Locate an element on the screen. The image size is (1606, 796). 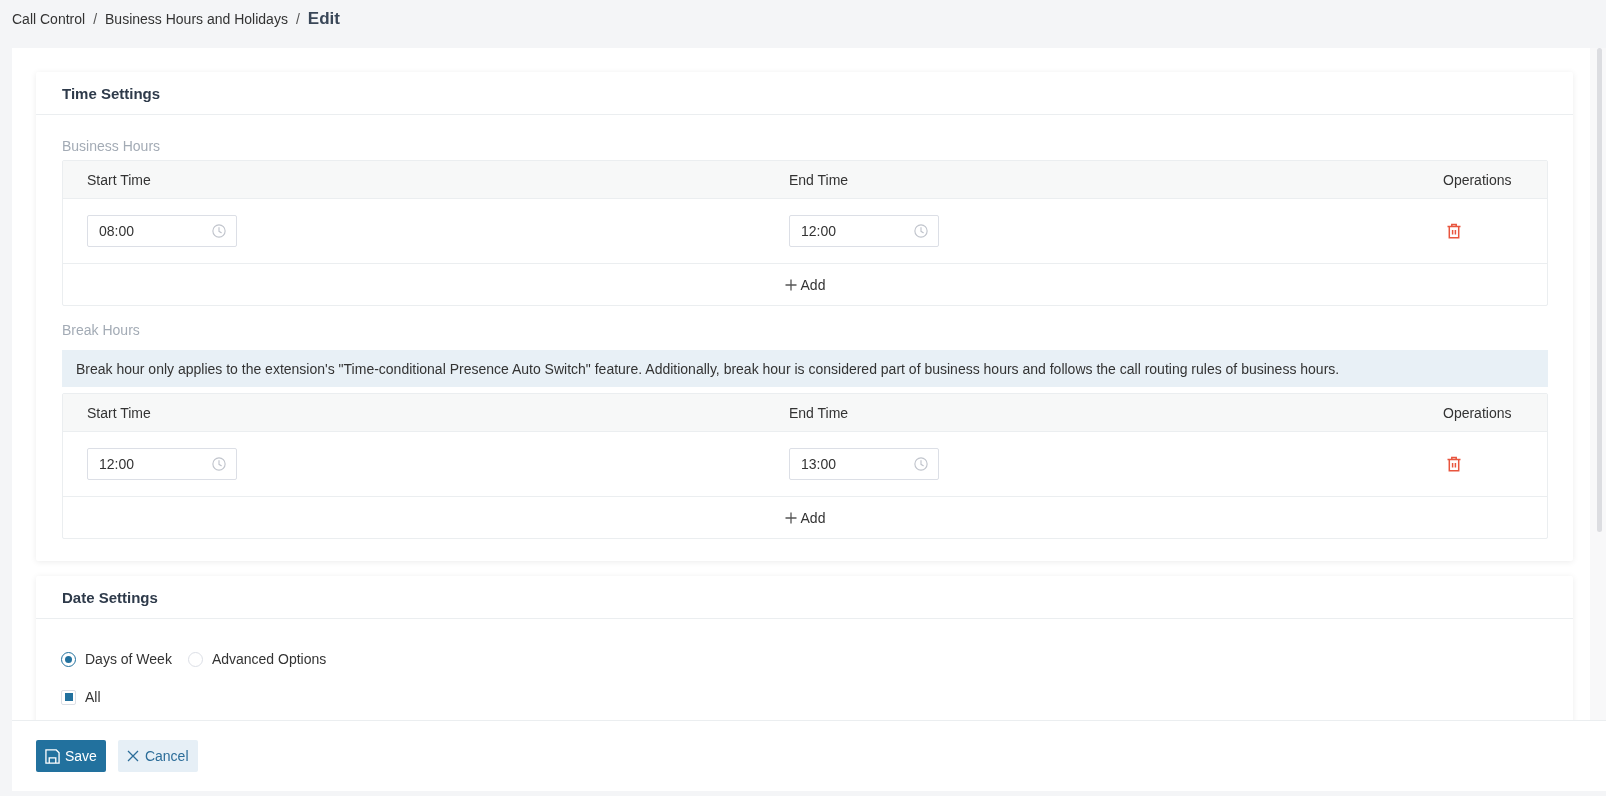
time-field: 08:00 is located at coordinates (162, 231).